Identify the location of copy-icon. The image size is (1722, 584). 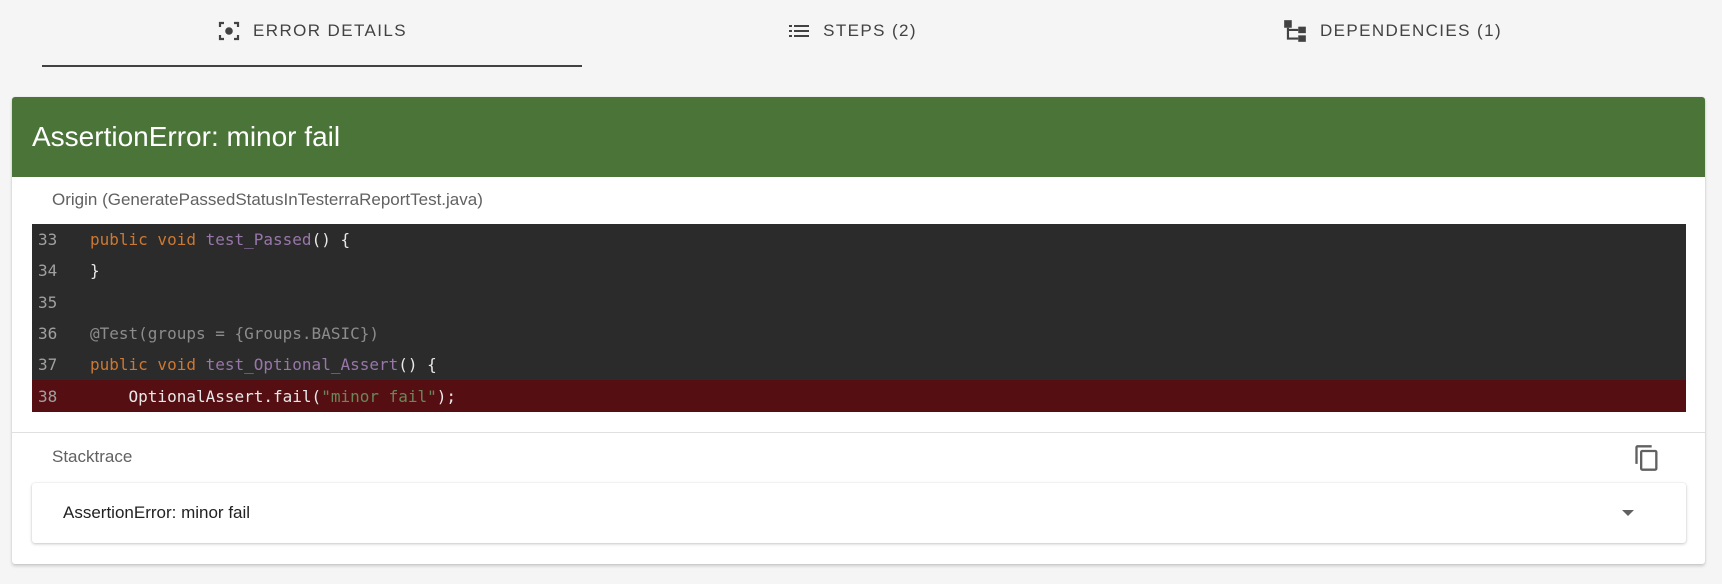
(1647, 460).